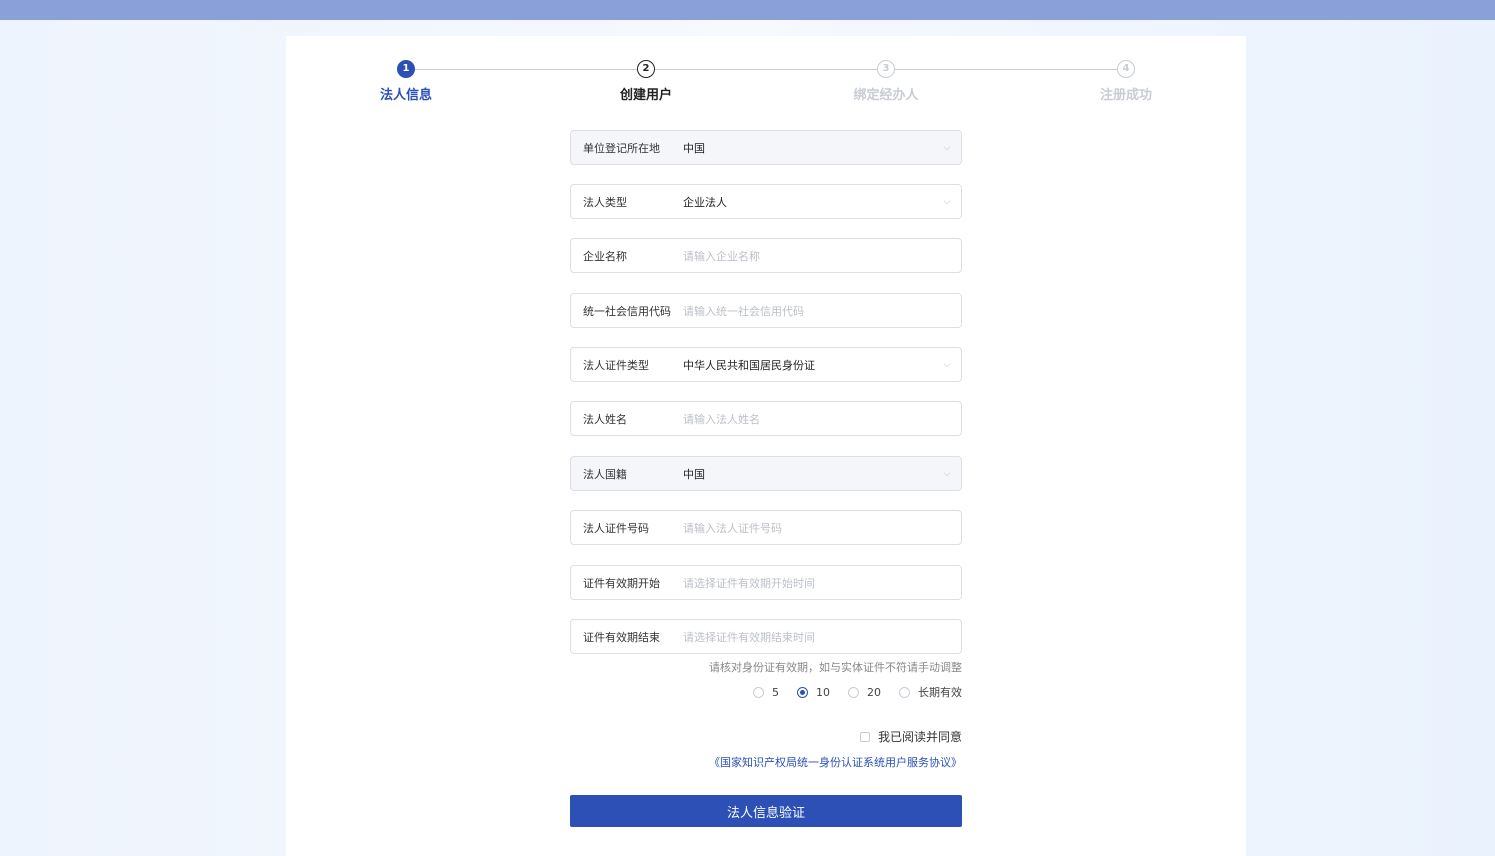 Image resolution: width=1495 pixels, height=856 pixels. I want to click on step-2: 2 创建用户, so click(646, 81).